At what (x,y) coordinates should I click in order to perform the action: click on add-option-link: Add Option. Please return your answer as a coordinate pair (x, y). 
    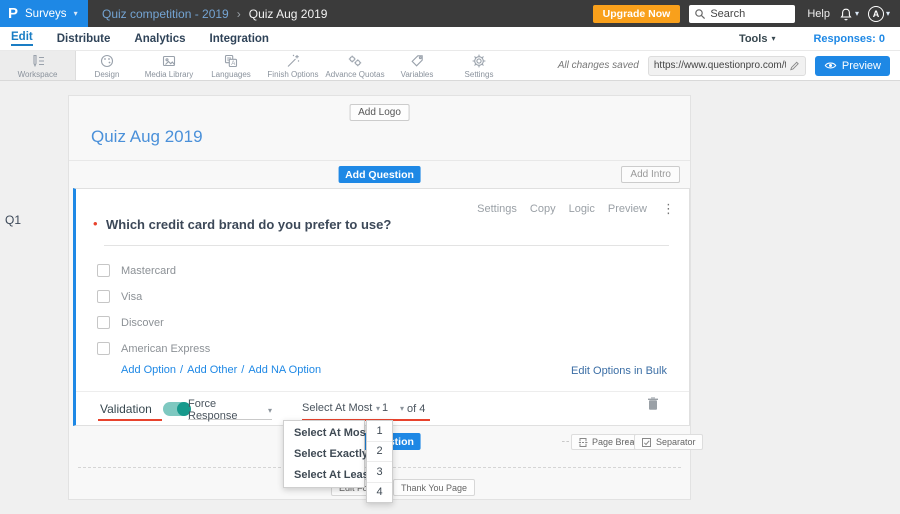
    Looking at the image, I should click on (148, 370).